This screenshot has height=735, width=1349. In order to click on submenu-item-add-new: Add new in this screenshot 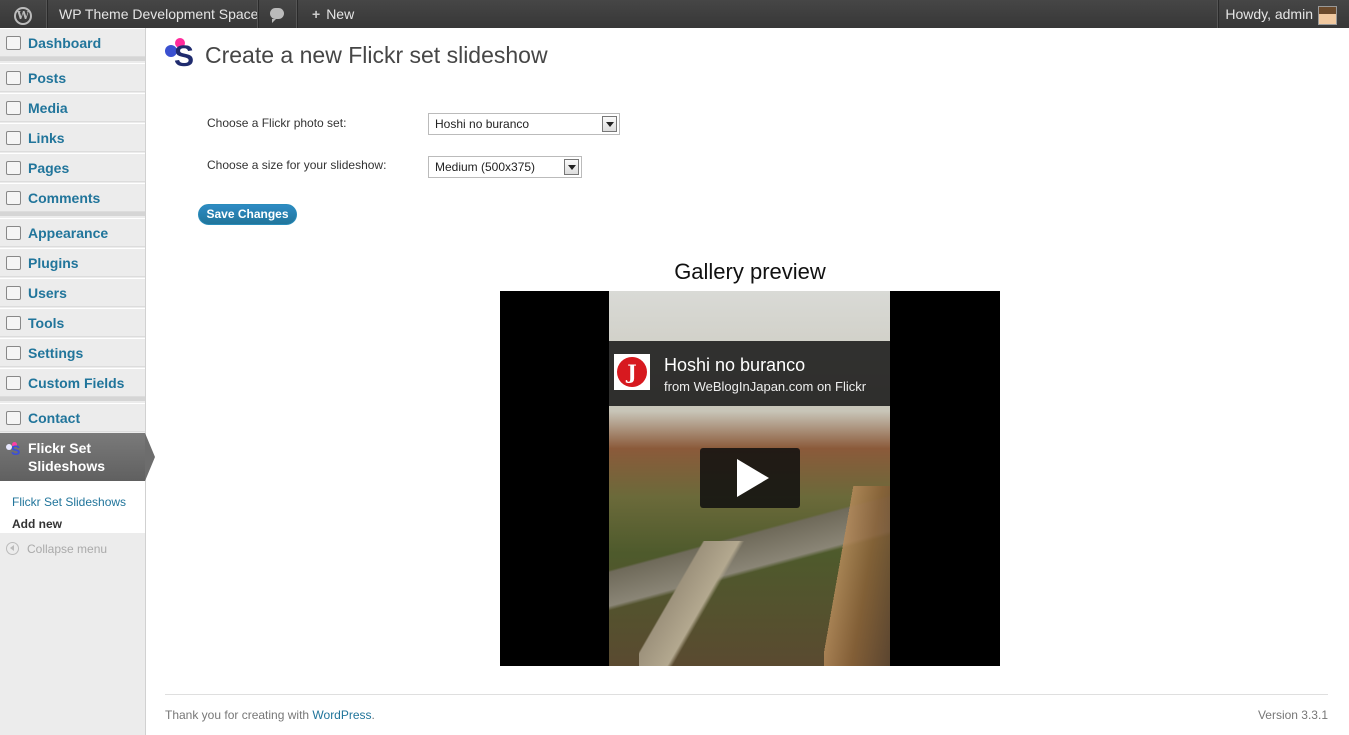, I will do `click(37, 524)`.